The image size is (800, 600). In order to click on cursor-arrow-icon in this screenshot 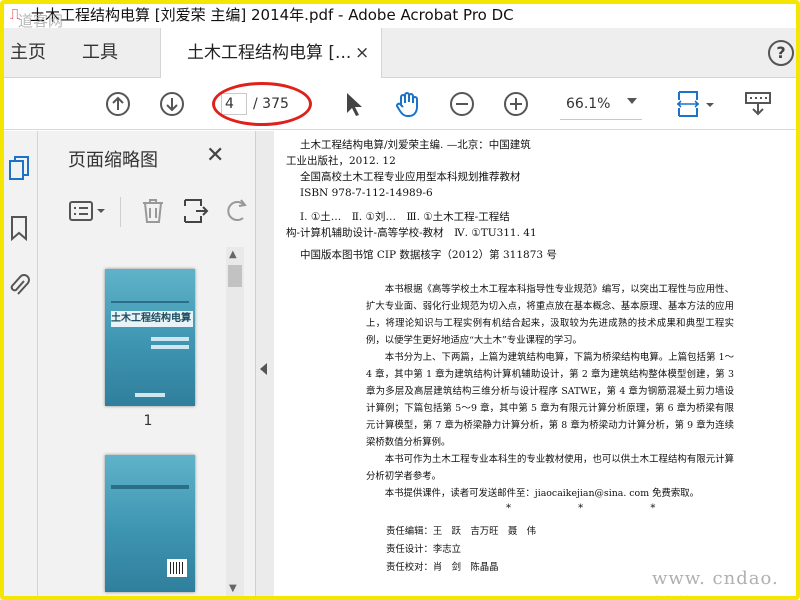, I will do `click(354, 104)`.